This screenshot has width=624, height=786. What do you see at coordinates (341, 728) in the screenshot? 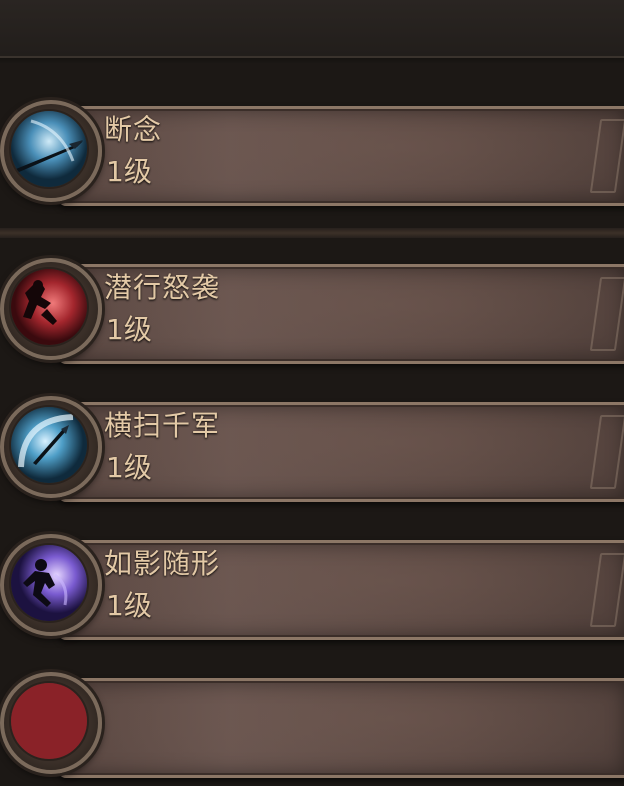
I see `skill-panel` at bounding box center [341, 728].